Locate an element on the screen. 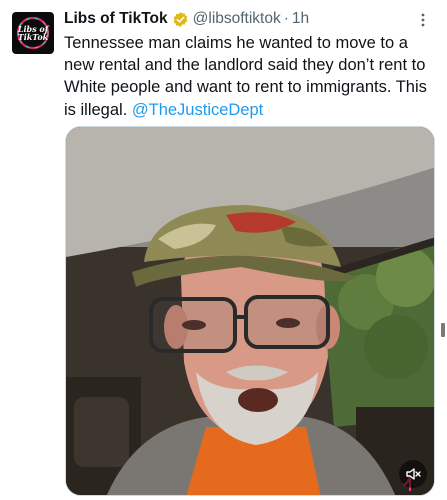 This screenshot has width=447, height=500. avatar: Libs of TikTok is located at coordinates (33, 33).